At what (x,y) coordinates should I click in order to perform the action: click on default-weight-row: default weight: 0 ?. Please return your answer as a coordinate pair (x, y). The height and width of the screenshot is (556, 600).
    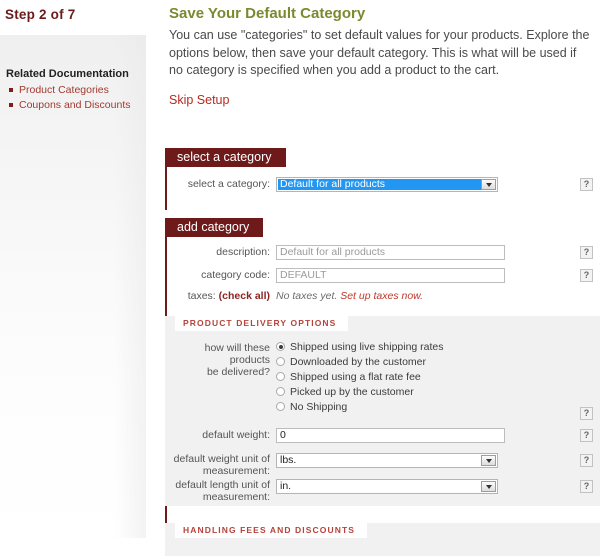
    Looking at the image, I should click on (382, 438).